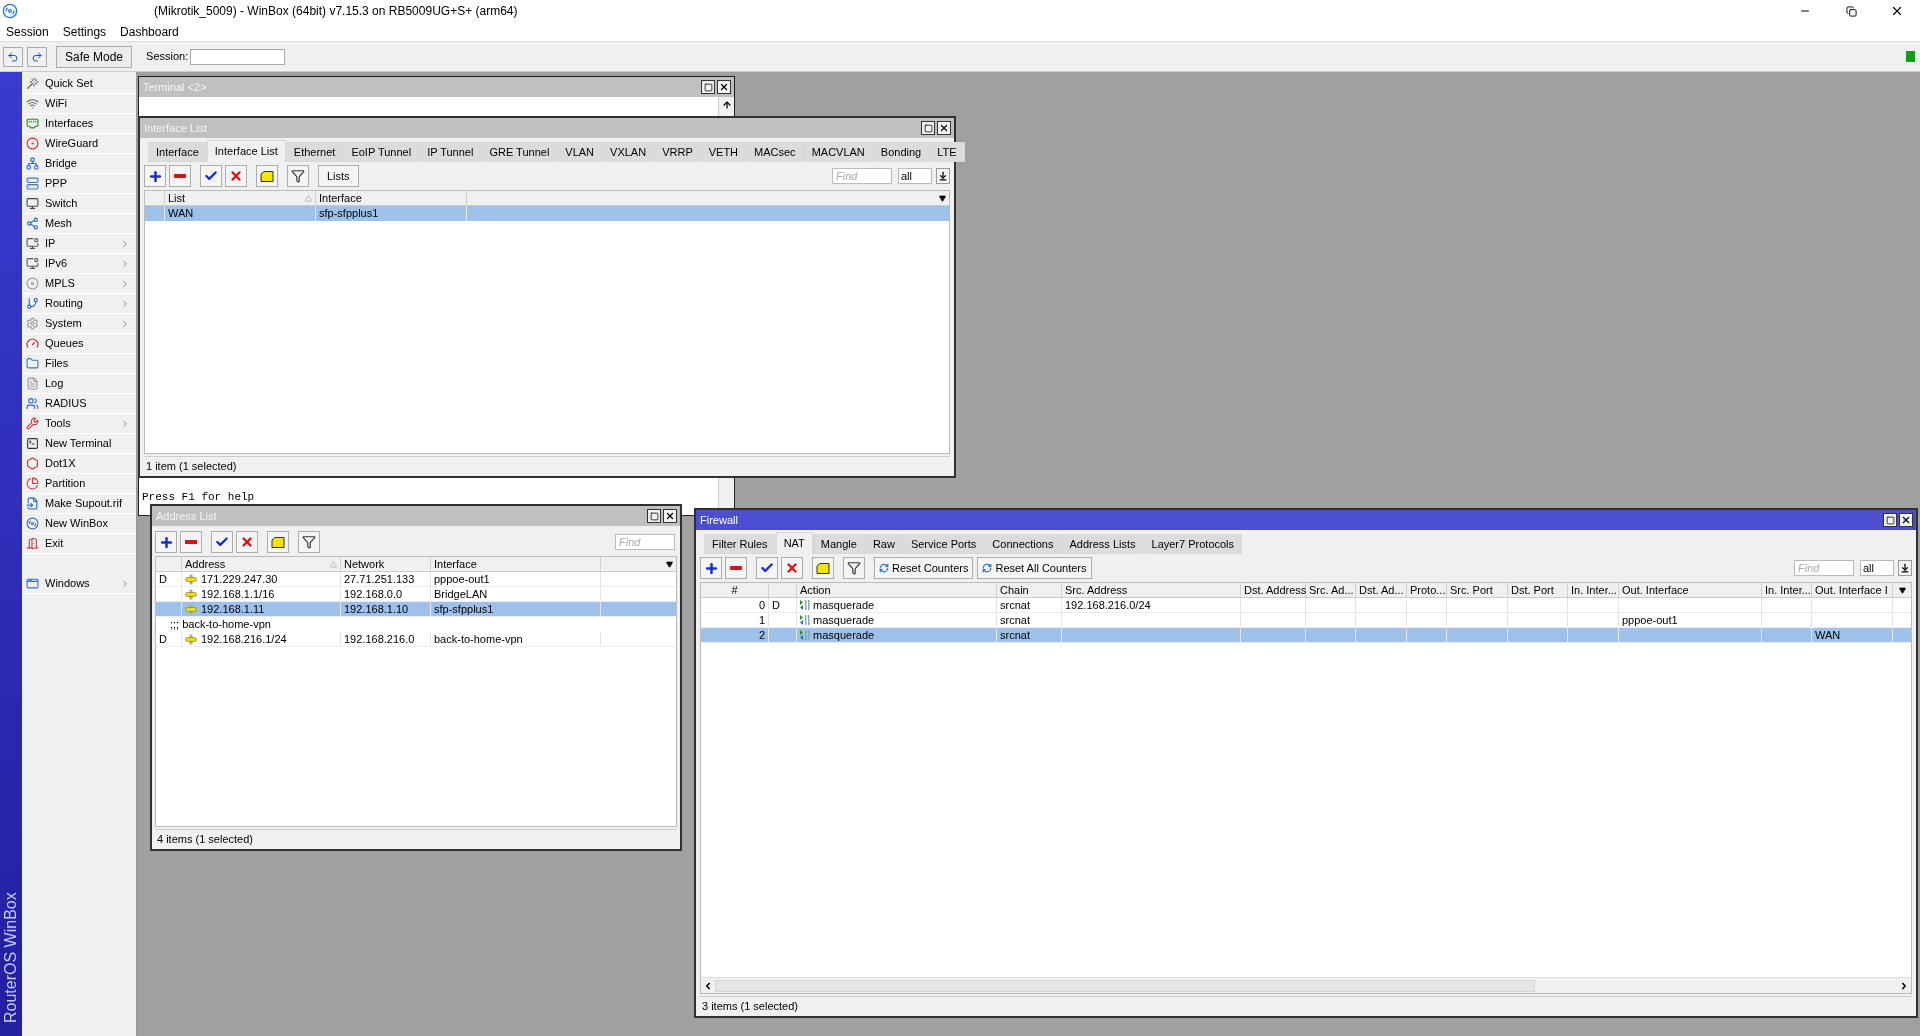 This screenshot has height=1036, width=1920. What do you see at coordinates (79, 584) in the screenshot?
I see `sidebar-item: Windows` at bounding box center [79, 584].